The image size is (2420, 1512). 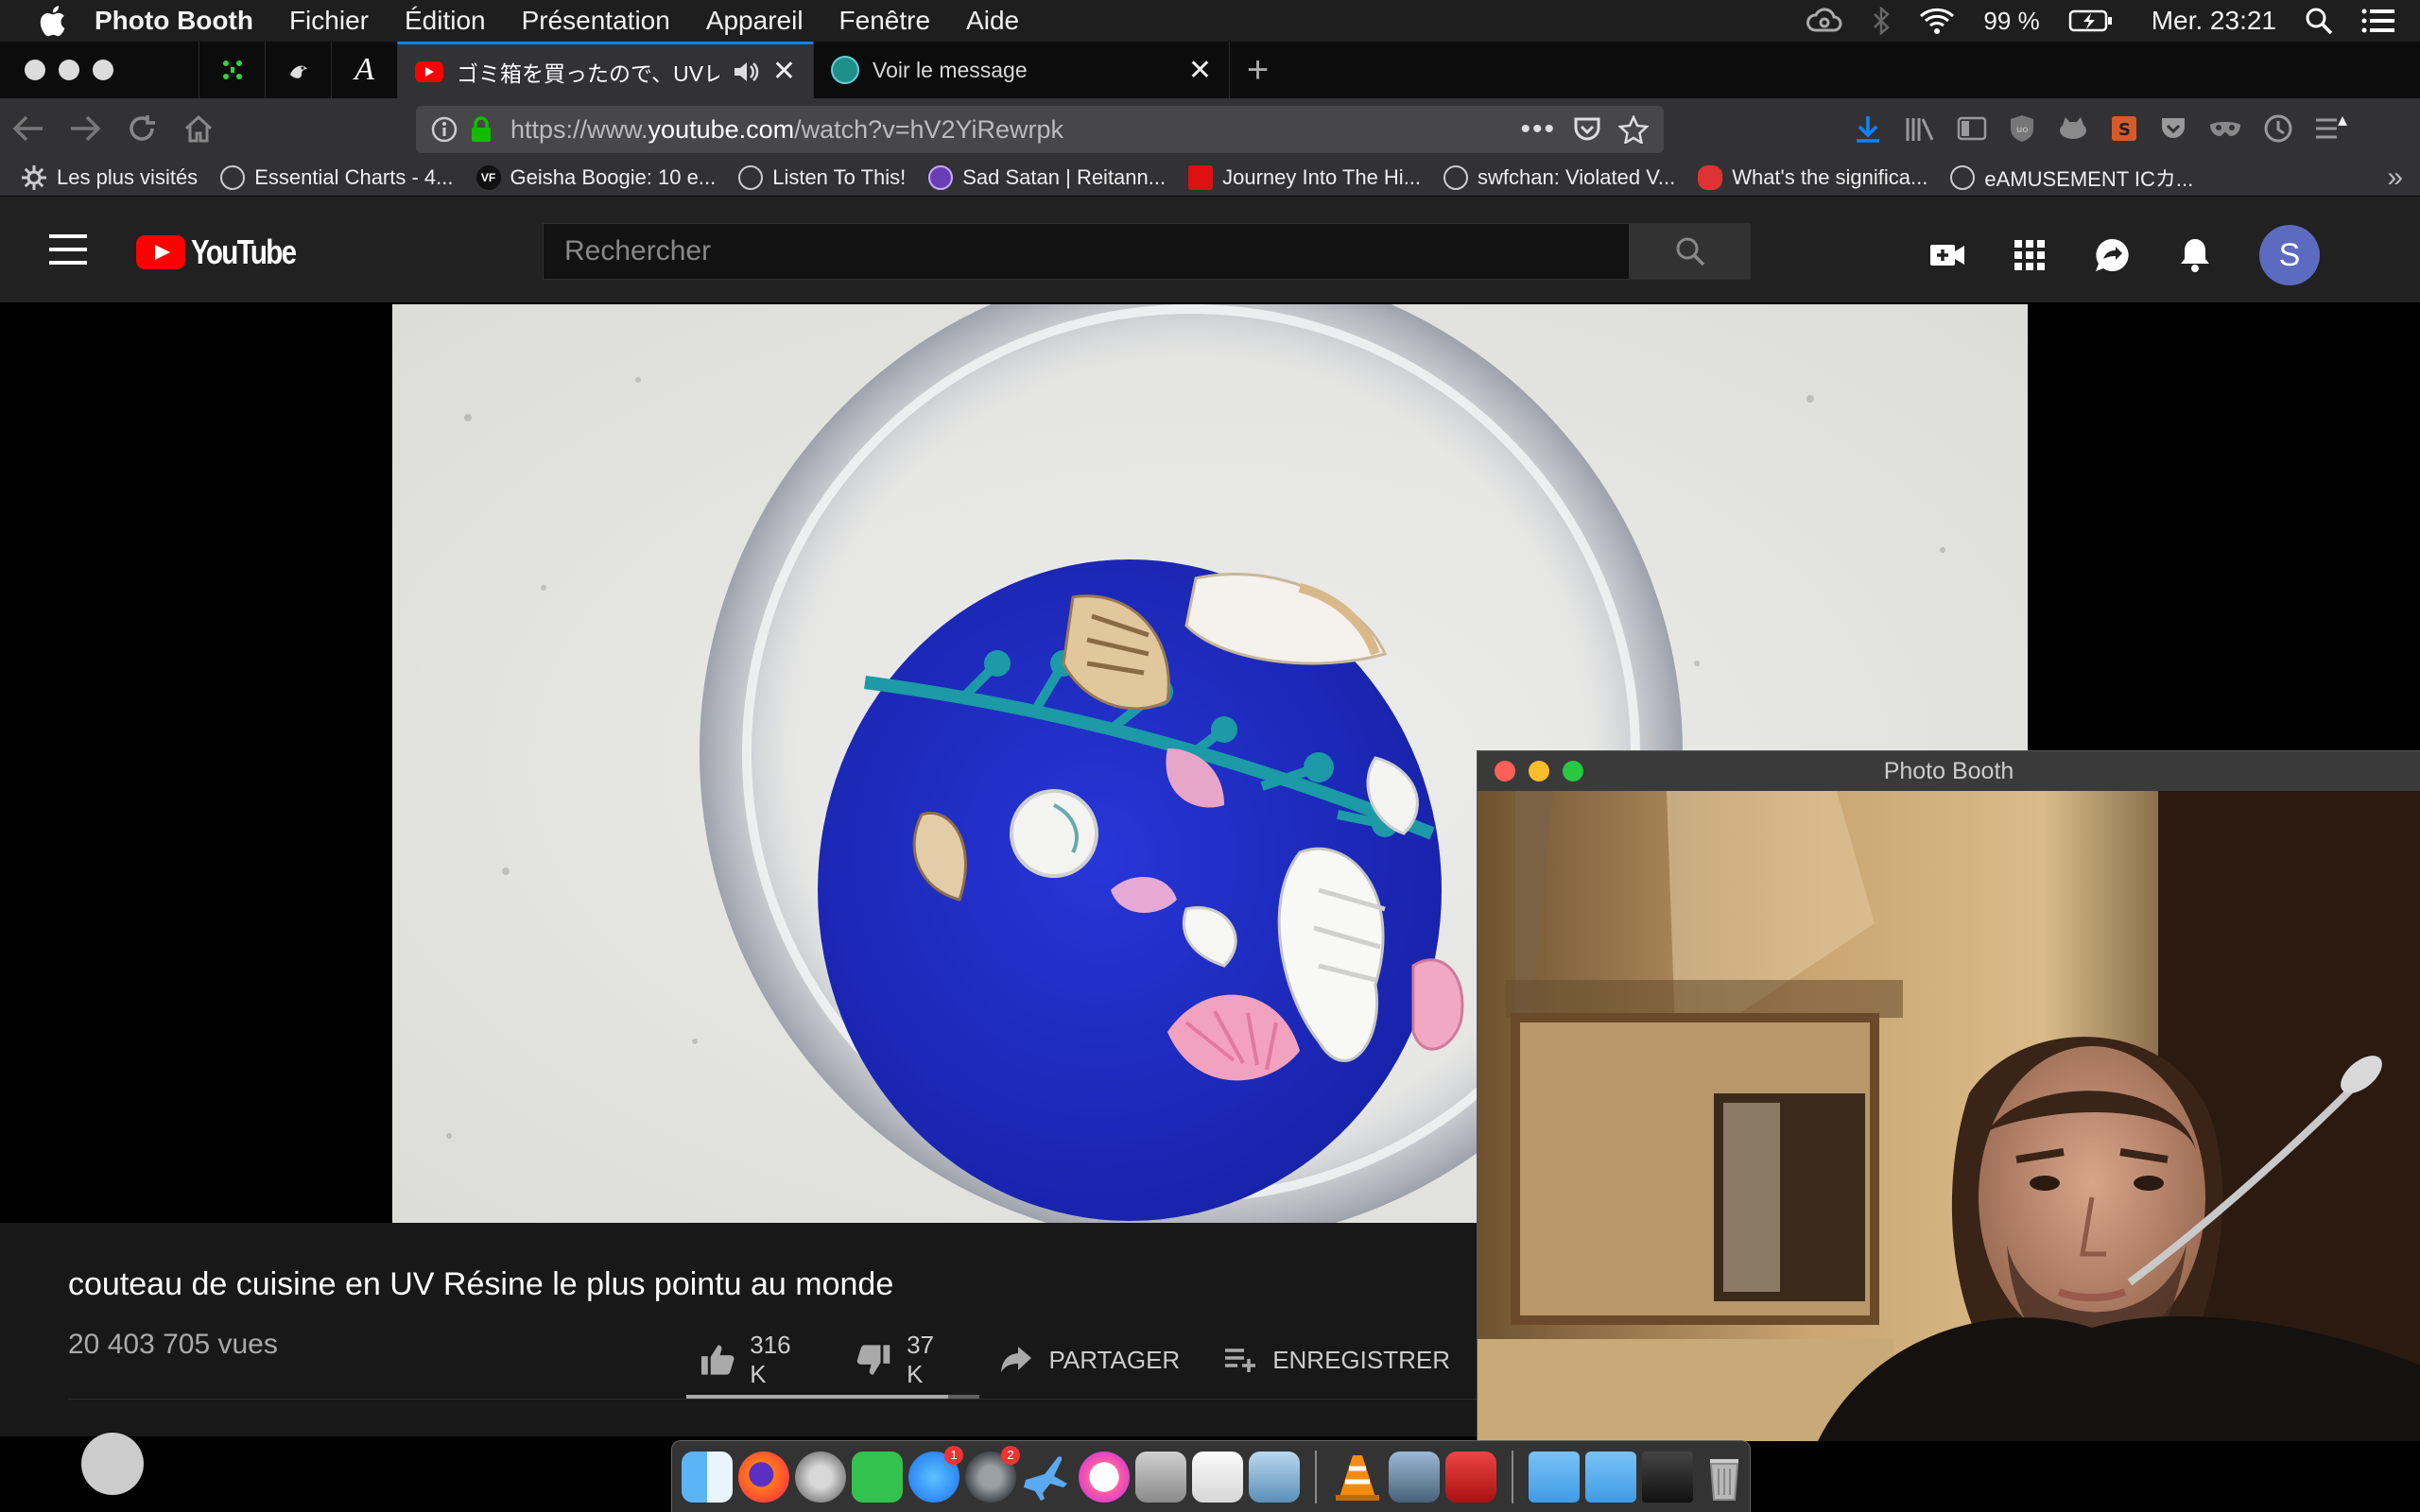 What do you see at coordinates (481, 129) in the screenshot?
I see `lock-icon` at bounding box center [481, 129].